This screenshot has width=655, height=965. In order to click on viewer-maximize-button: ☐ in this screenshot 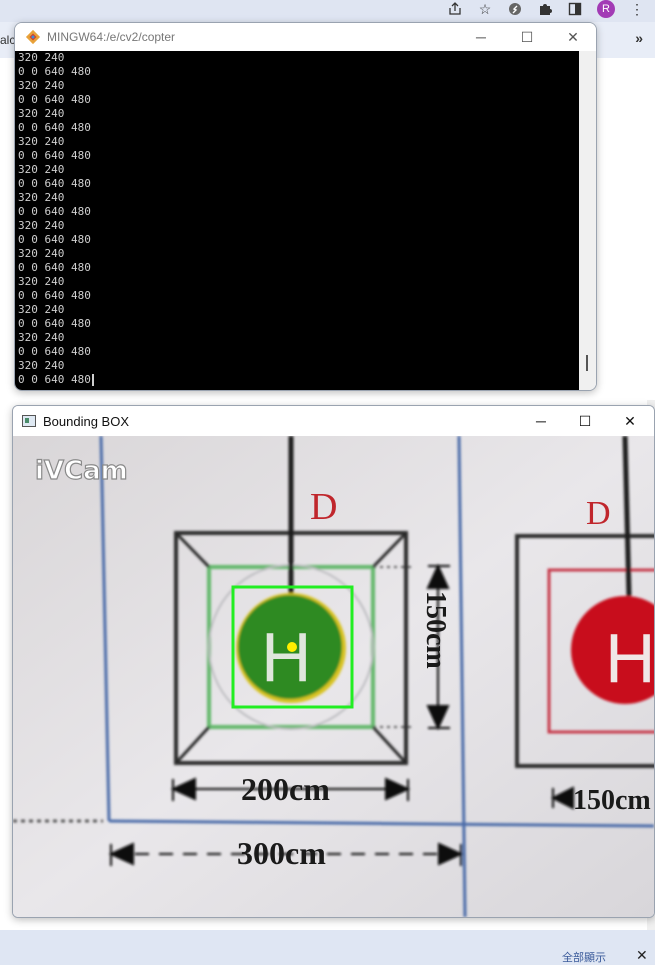, I will do `click(585, 421)`.